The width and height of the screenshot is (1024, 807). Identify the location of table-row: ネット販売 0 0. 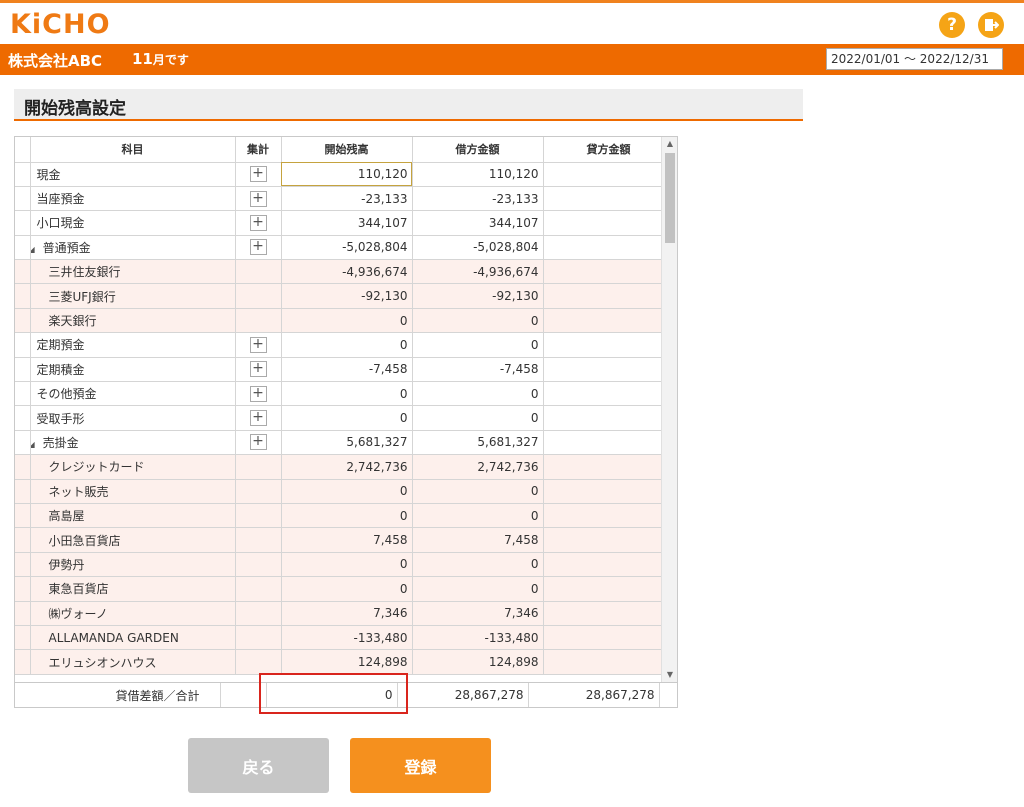
(345, 491).